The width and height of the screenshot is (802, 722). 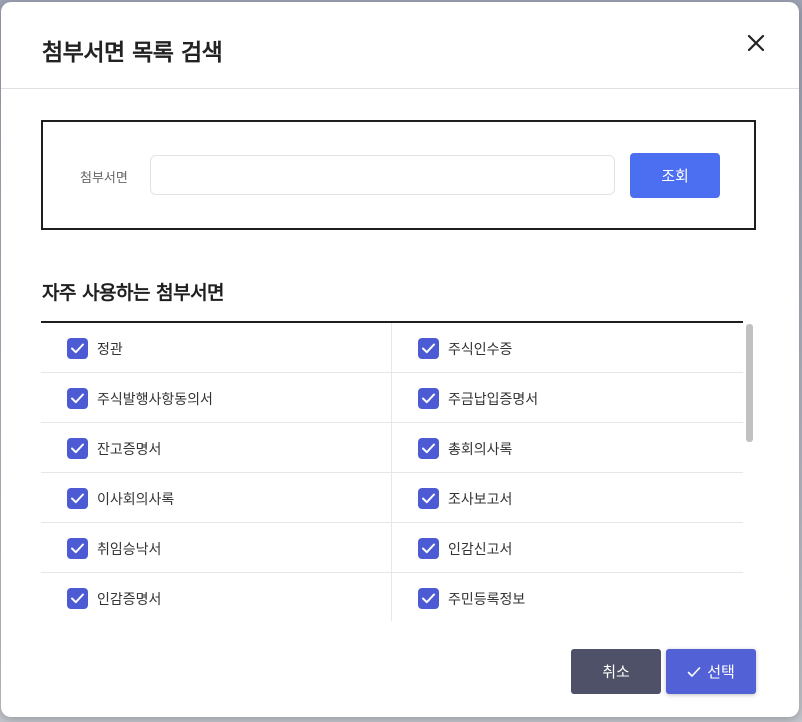 What do you see at coordinates (749, 472) in the screenshot?
I see `list-scrollbar` at bounding box center [749, 472].